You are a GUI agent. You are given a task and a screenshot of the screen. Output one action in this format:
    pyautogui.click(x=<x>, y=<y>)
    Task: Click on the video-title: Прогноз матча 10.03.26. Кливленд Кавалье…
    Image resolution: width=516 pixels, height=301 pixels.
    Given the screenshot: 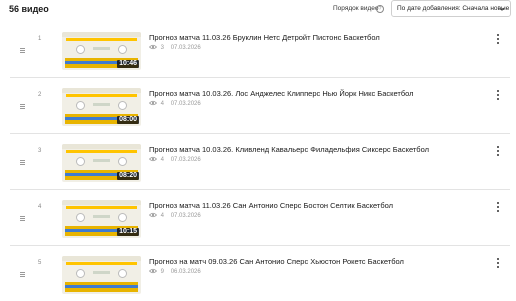 What is the action you would take?
    pyautogui.click(x=289, y=149)
    